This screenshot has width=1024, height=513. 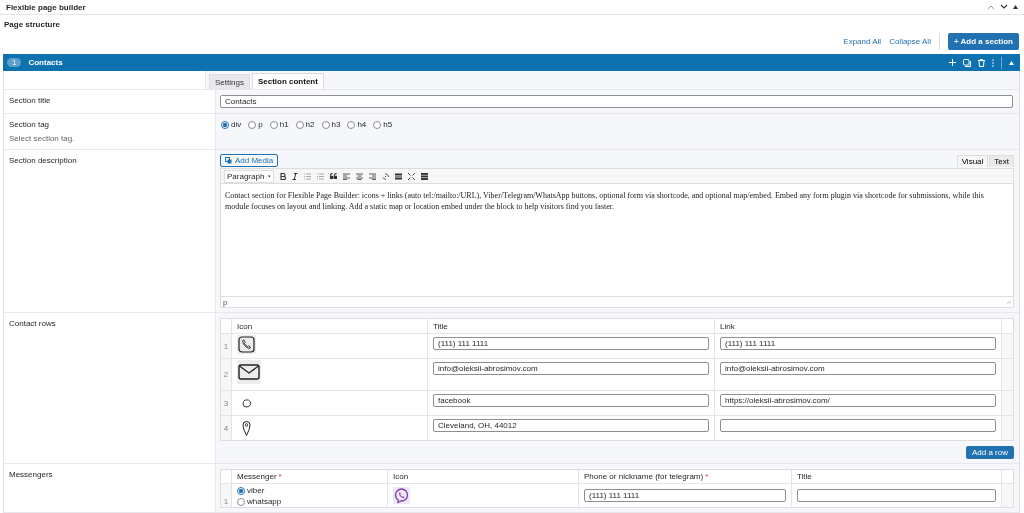 I want to click on title-input, so click(x=896, y=495).